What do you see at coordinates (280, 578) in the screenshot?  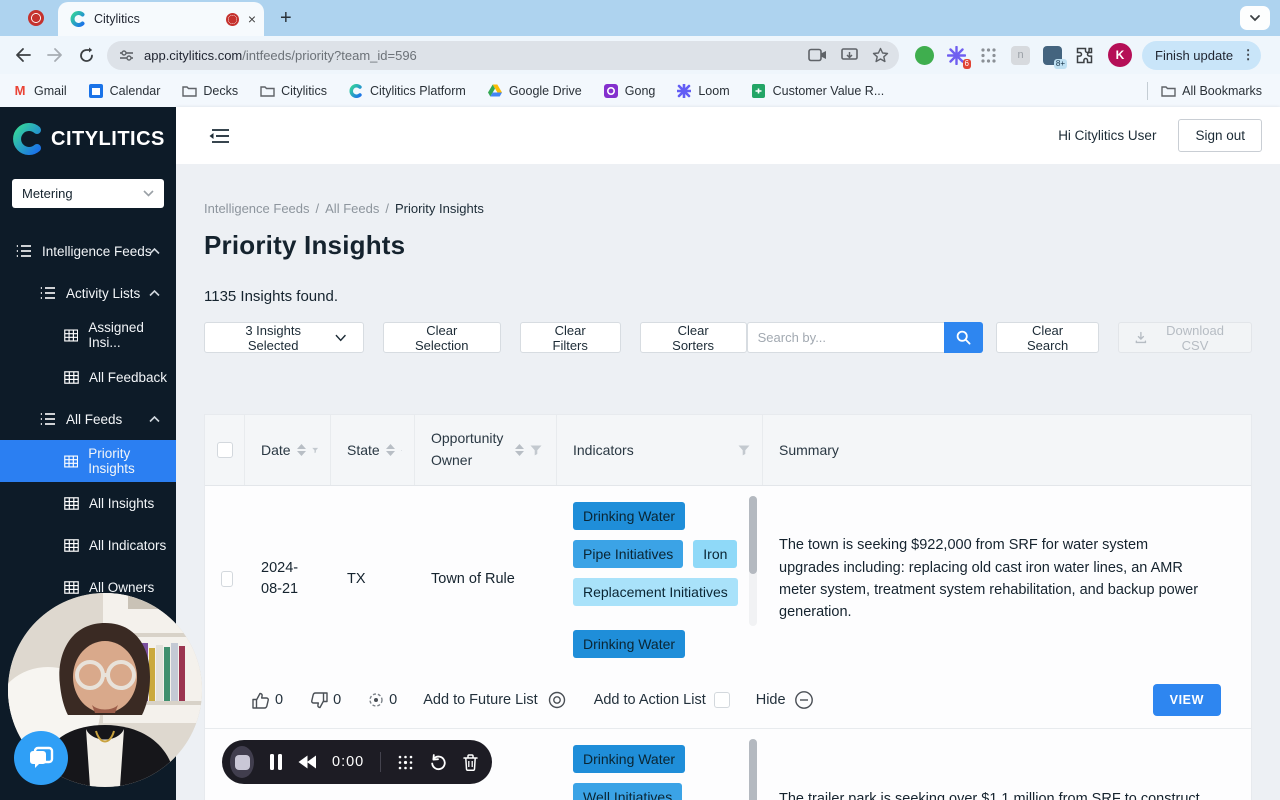 I see `insight-date: 2024- 08-21` at bounding box center [280, 578].